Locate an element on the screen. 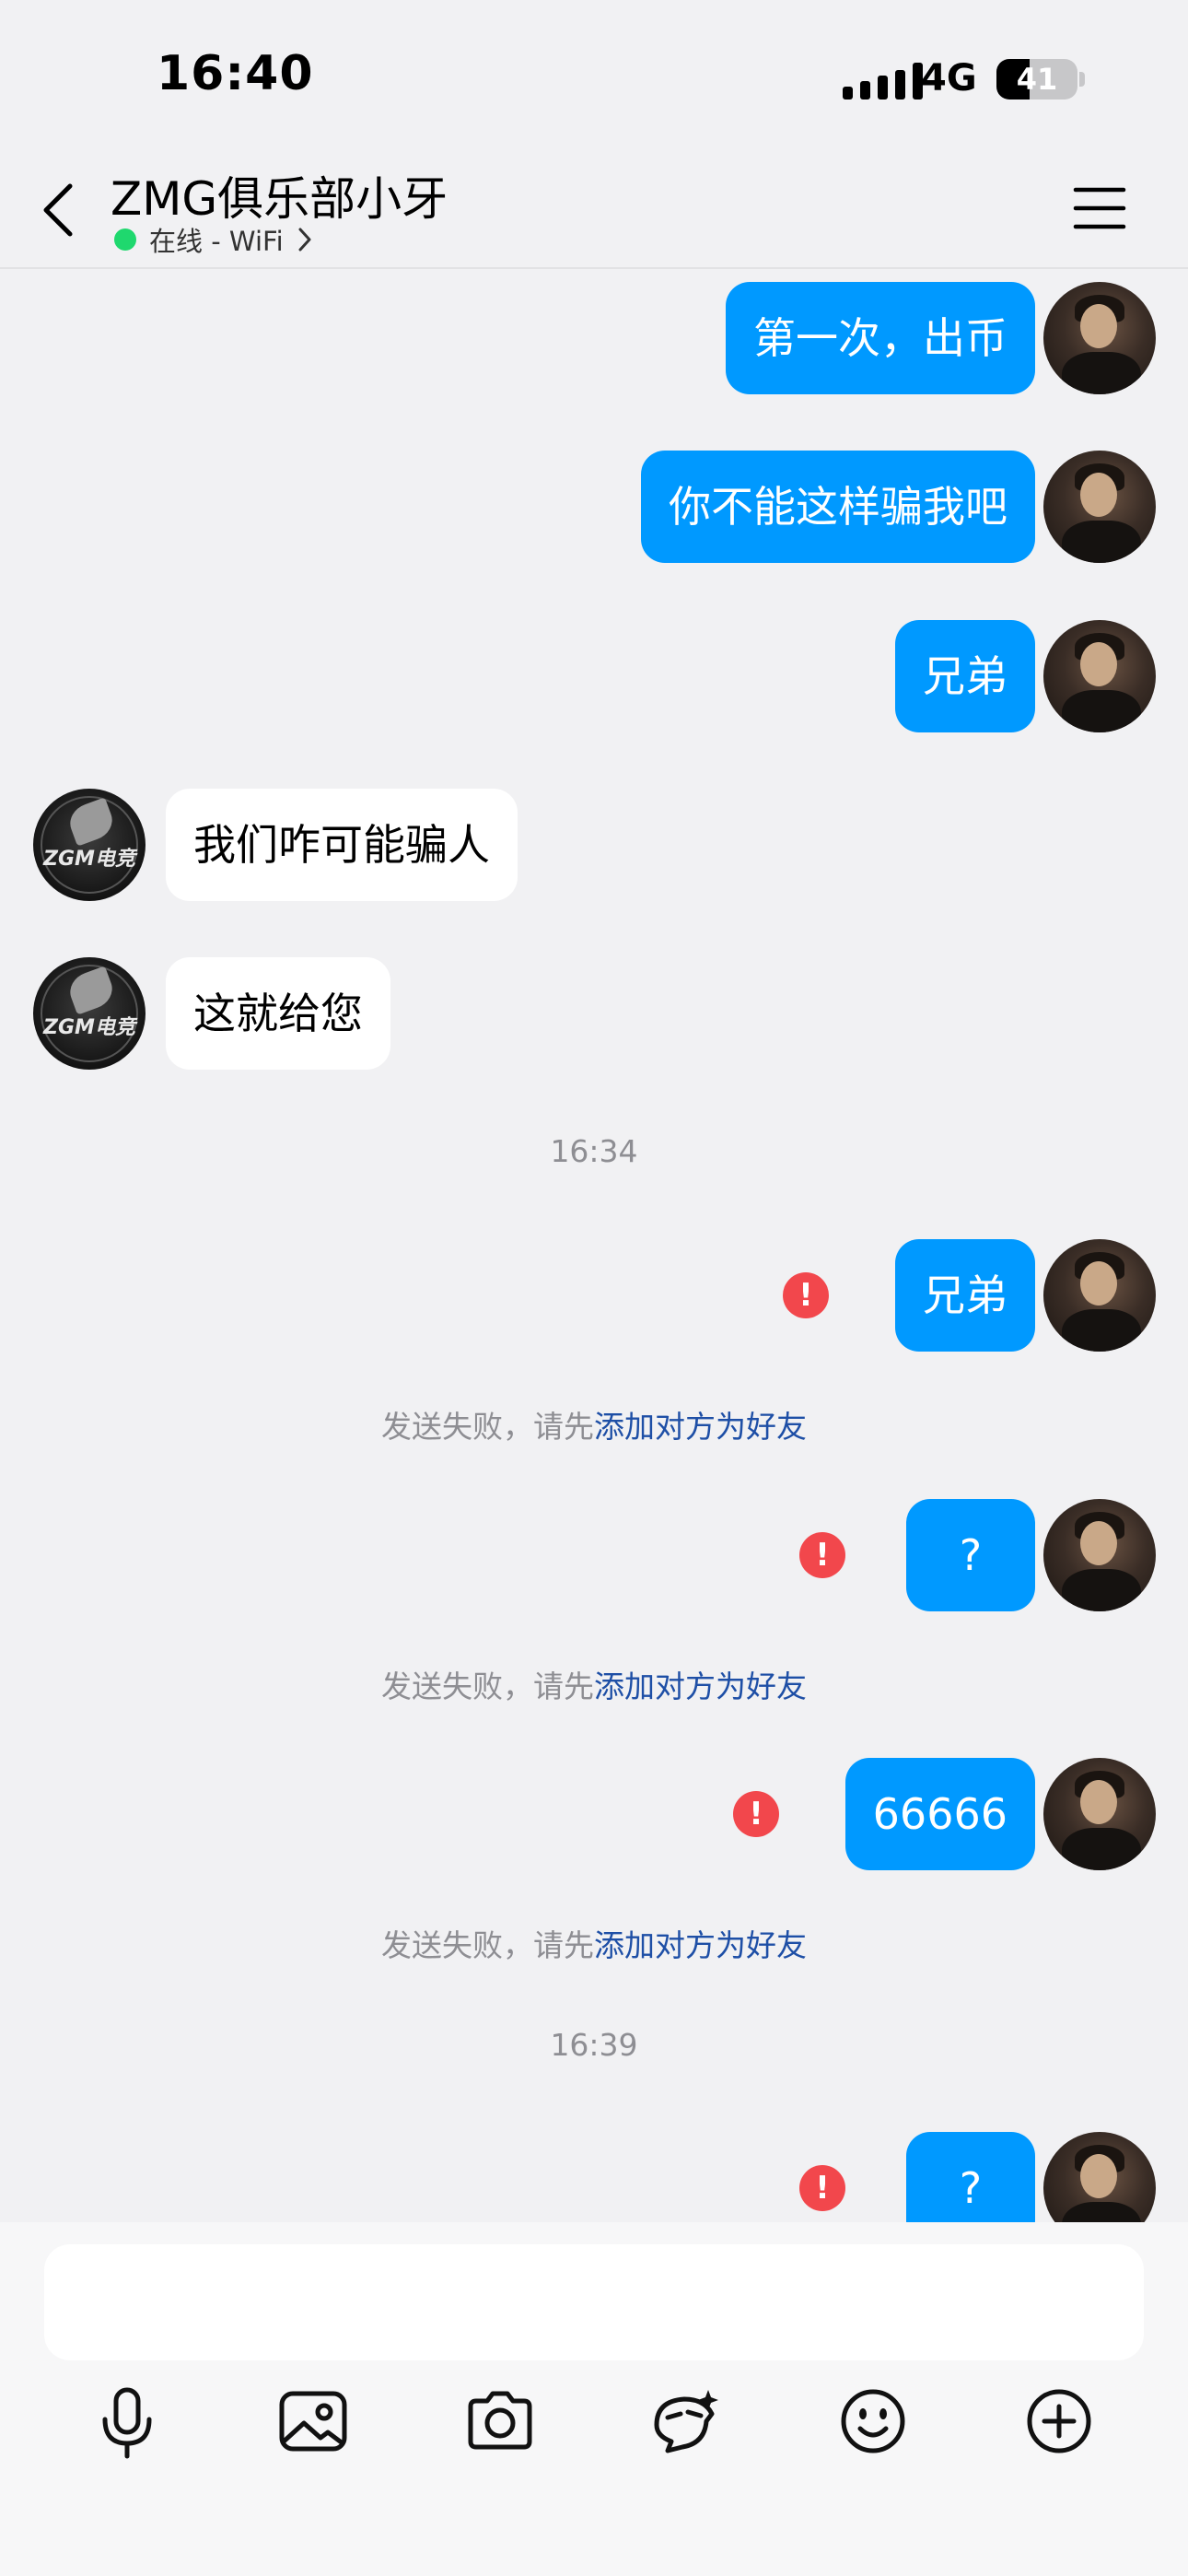 Image resolution: width=1188 pixels, height=2576 pixels. network-type: 4G is located at coordinates (949, 78).